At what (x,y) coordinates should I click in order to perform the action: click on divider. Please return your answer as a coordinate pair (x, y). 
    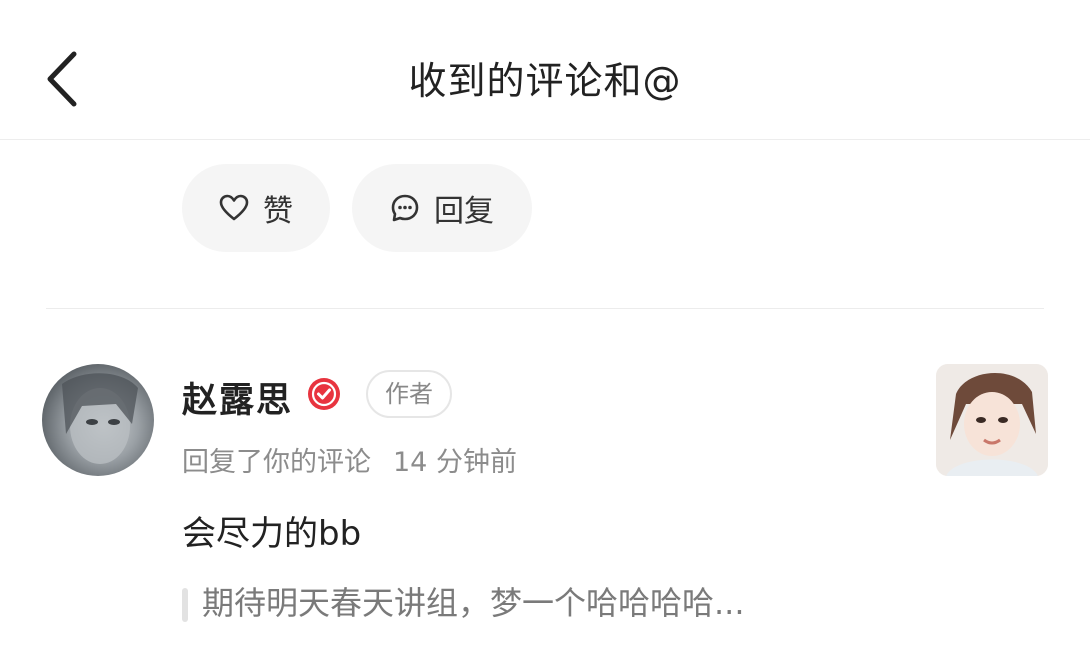
    Looking at the image, I should click on (545, 308).